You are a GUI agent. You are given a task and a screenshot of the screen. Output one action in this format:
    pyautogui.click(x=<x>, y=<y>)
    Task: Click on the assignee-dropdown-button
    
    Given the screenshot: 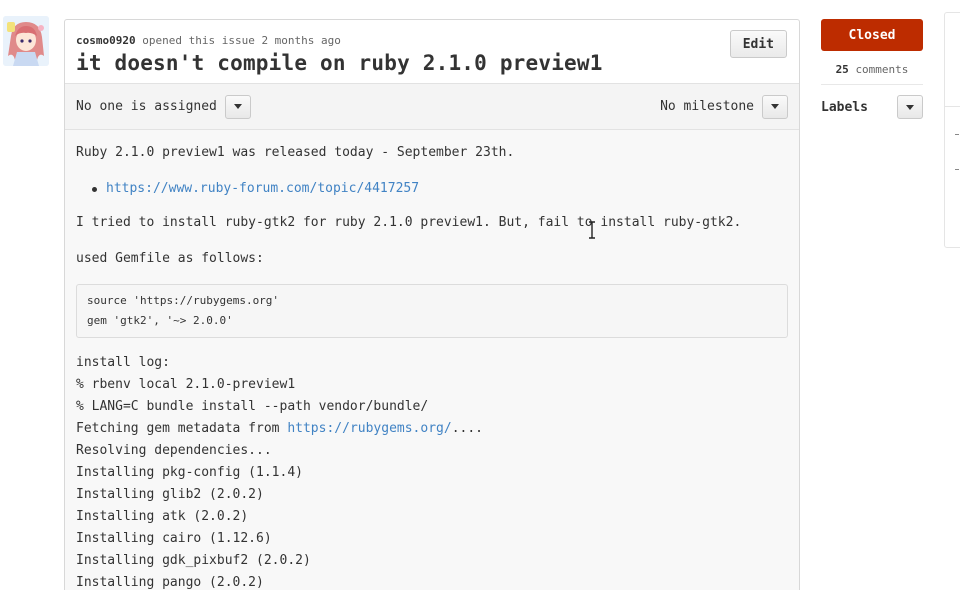 What is the action you would take?
    pyautogui.click(x=237, y=106)
    